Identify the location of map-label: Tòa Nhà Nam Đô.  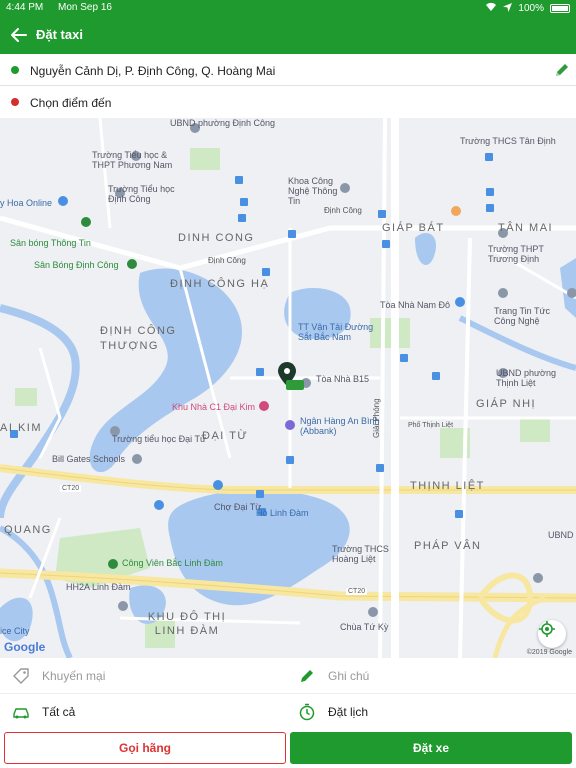
(415, 305).